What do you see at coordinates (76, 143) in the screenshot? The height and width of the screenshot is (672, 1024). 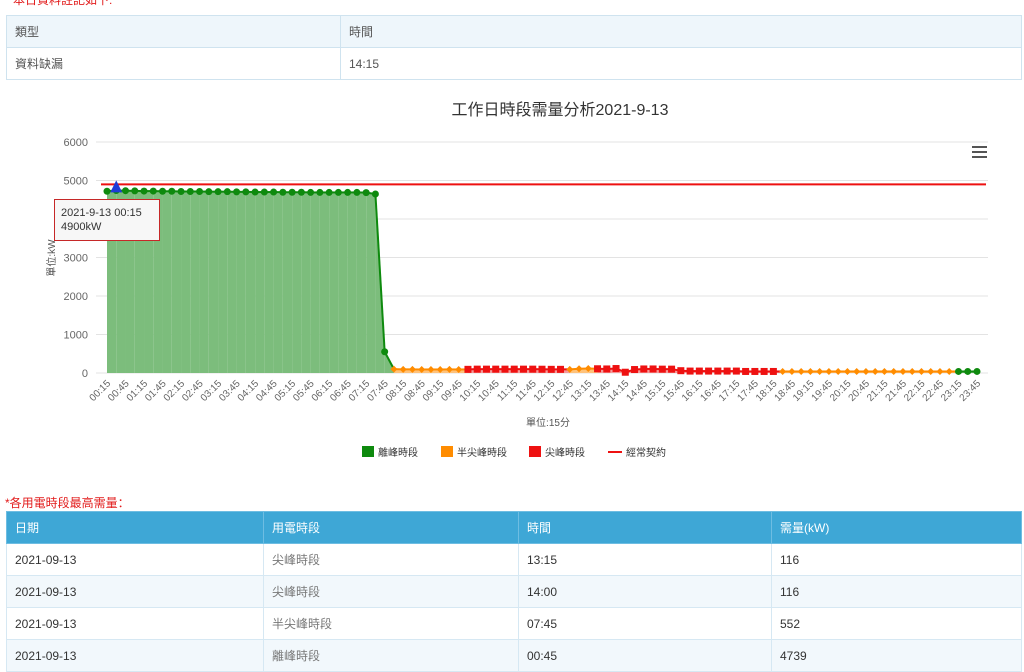 I see `y-tick-label: 6000` at bounding box center [76, 143].